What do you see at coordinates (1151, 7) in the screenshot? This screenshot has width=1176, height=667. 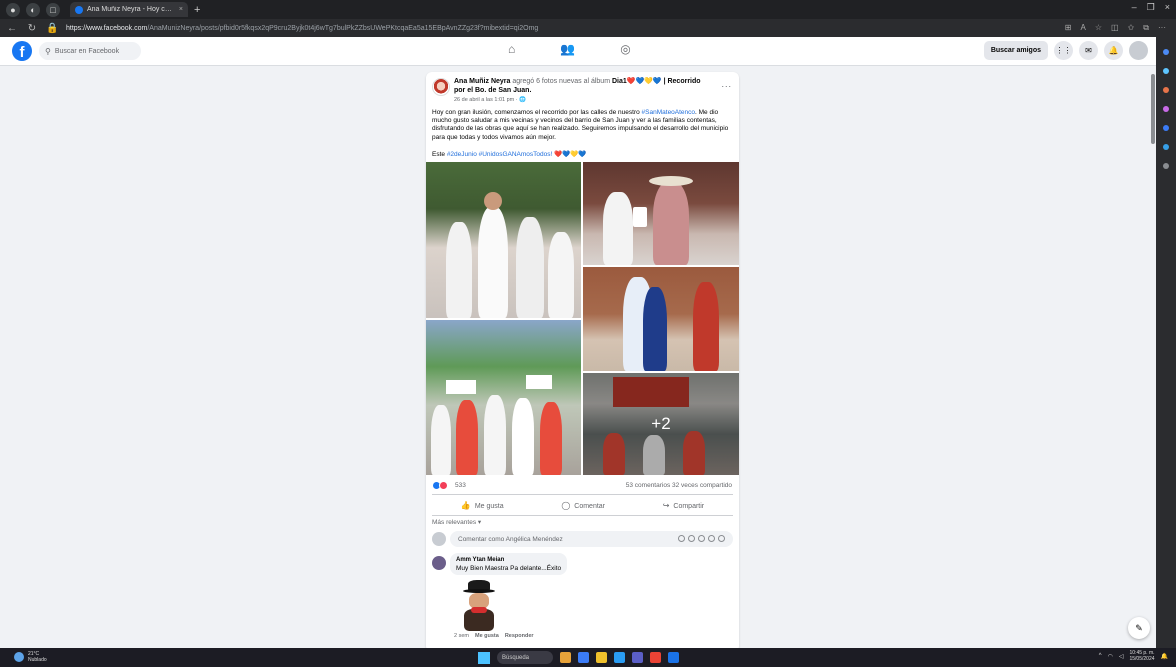 I see `restore-icon: ❐` at bounding box center [1151, 7].